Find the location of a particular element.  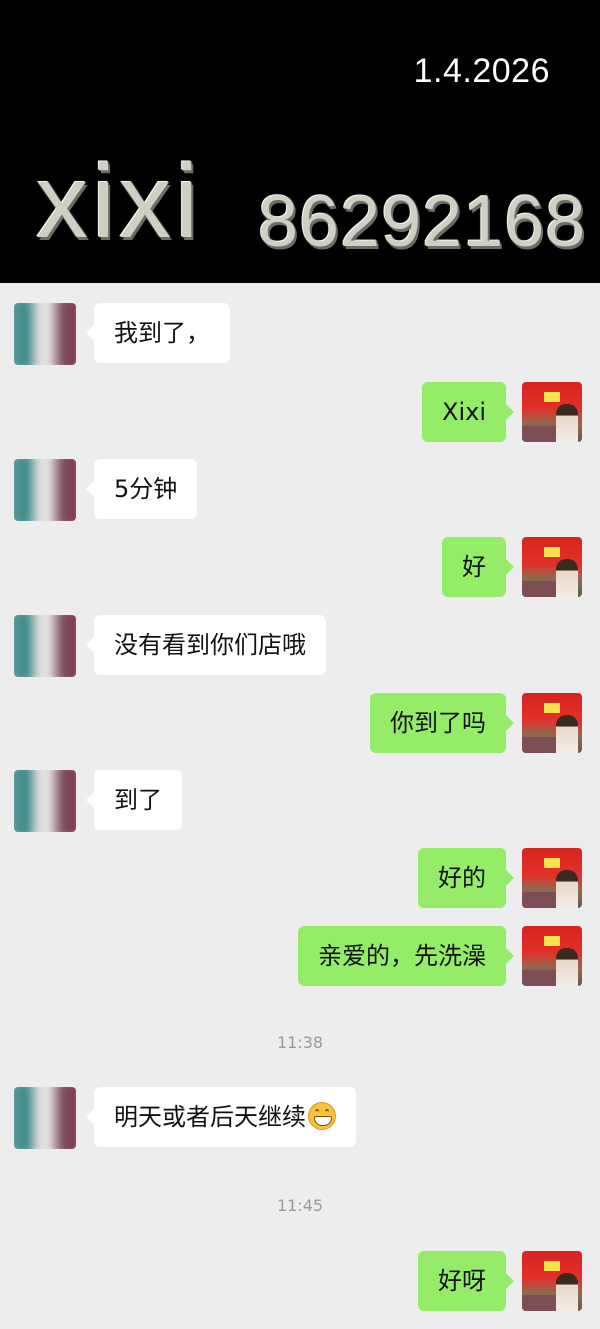

message-timestamp: 11:38 is located at coordinates (300, 1042).